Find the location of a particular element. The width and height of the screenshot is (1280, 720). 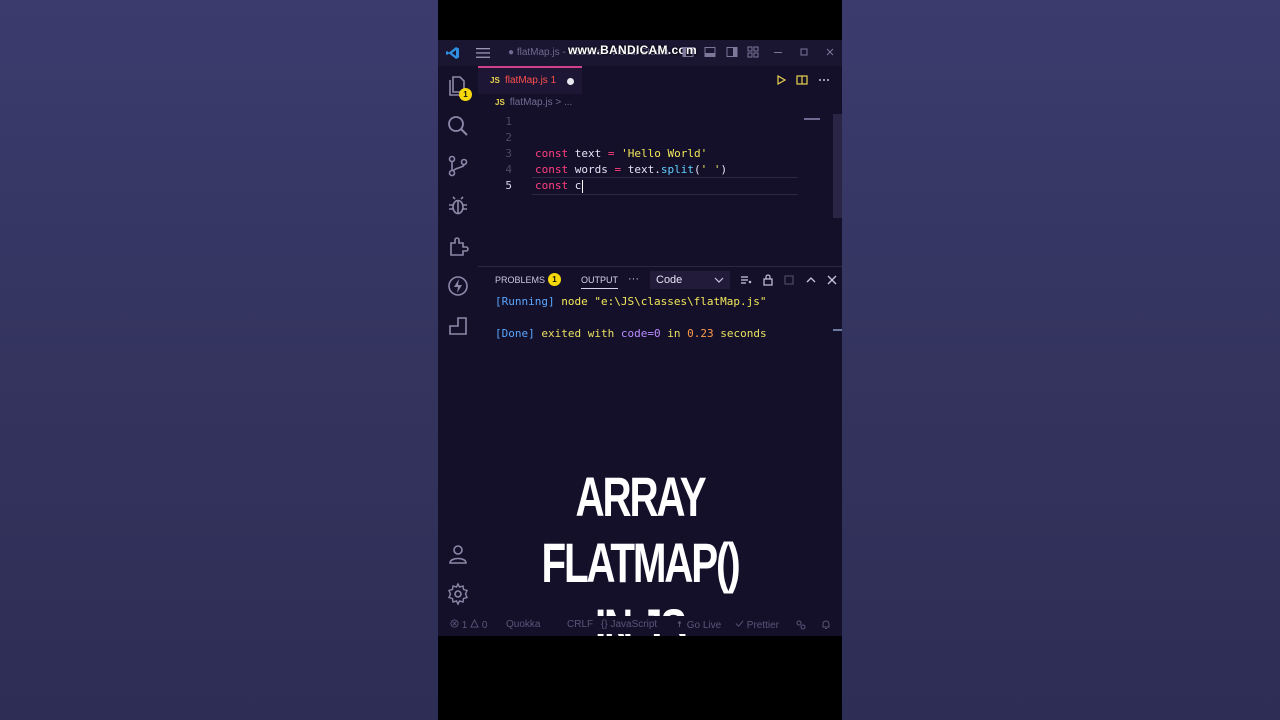

layout-panel-icon is located at coordinates (710, 52).